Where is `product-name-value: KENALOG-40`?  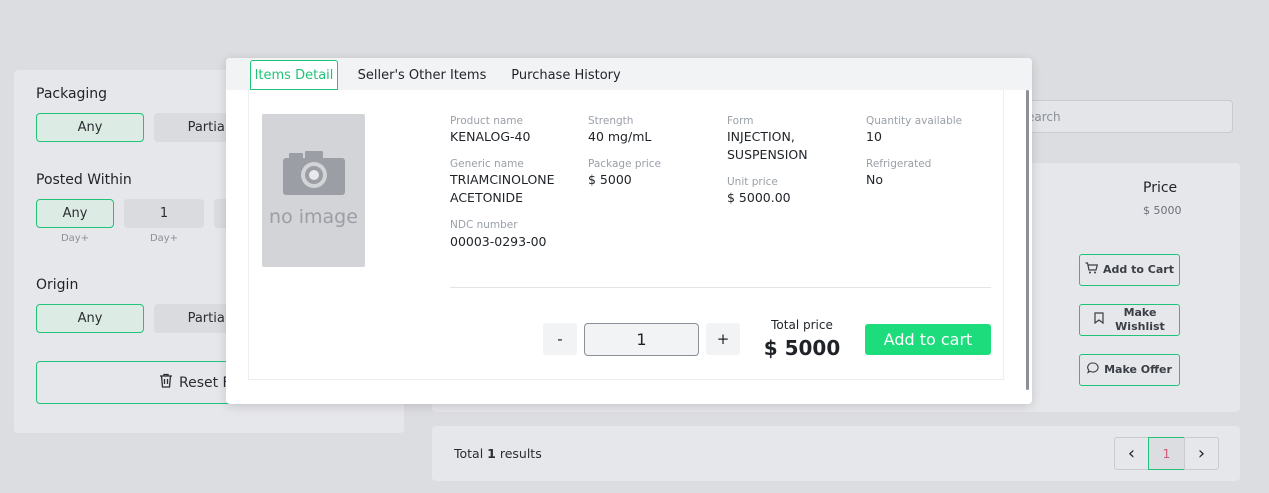 product-name-value: KENALOG-40 is located at coordinates (490, 136).